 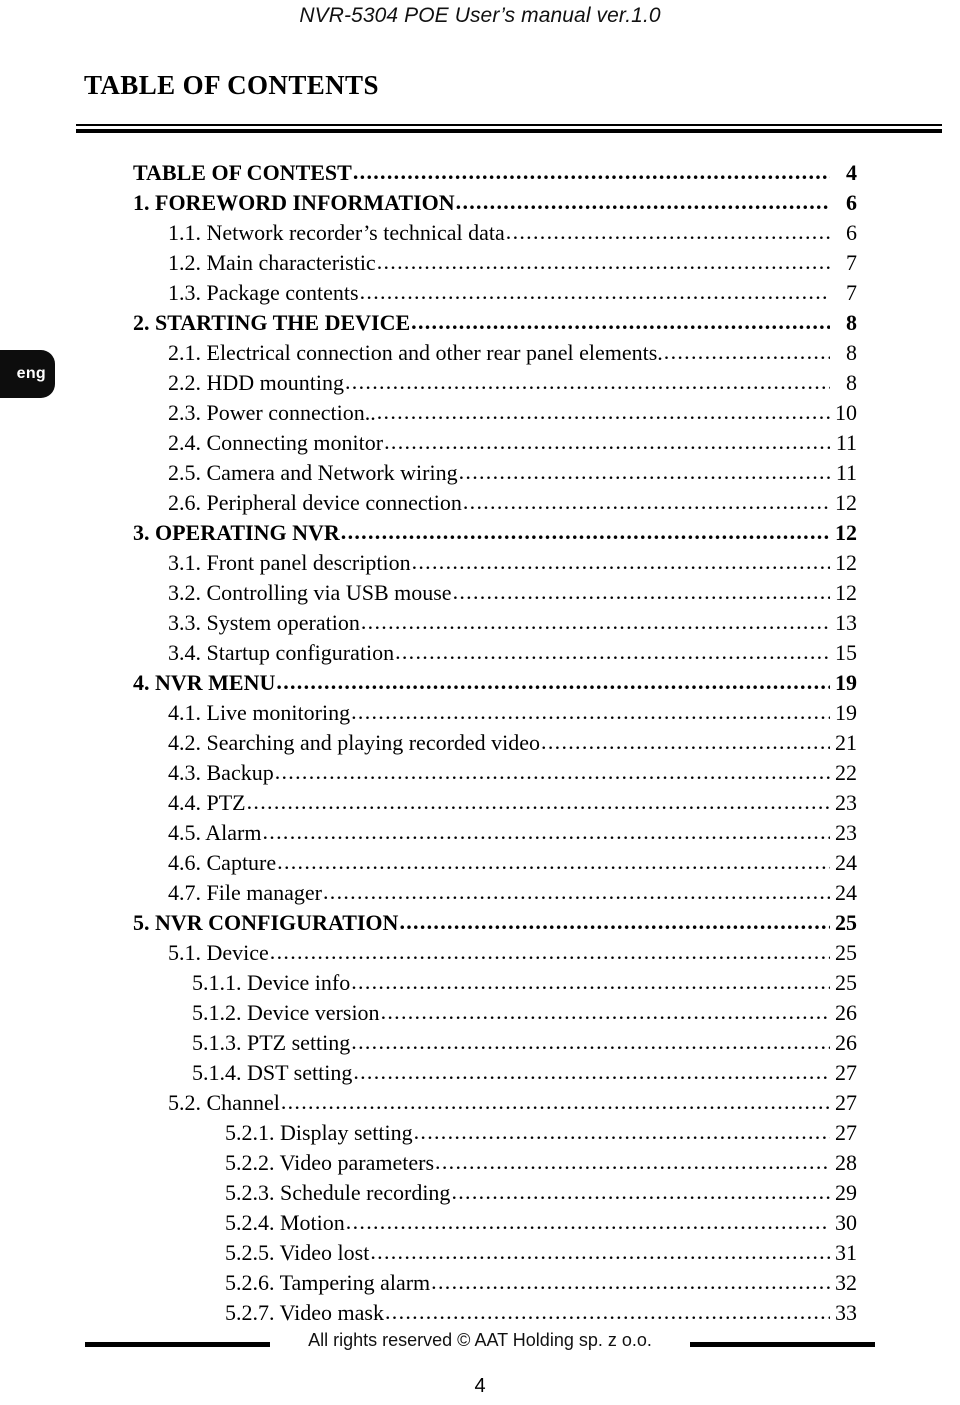 What do you see at coordinates (336, 232) in the screenshot?
I see `toc-entry-label: 1.1. Network recorder’s technical data` at bounding box center [336, 232].